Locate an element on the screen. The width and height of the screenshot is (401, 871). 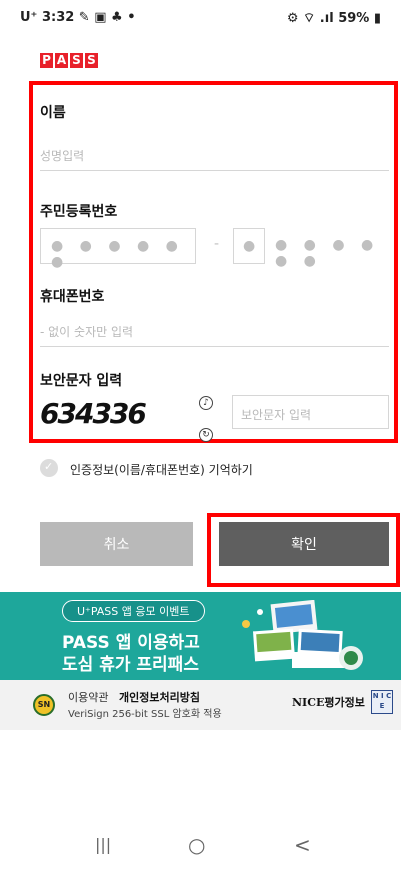
back-icon: < is located at coordinates (302, 845).